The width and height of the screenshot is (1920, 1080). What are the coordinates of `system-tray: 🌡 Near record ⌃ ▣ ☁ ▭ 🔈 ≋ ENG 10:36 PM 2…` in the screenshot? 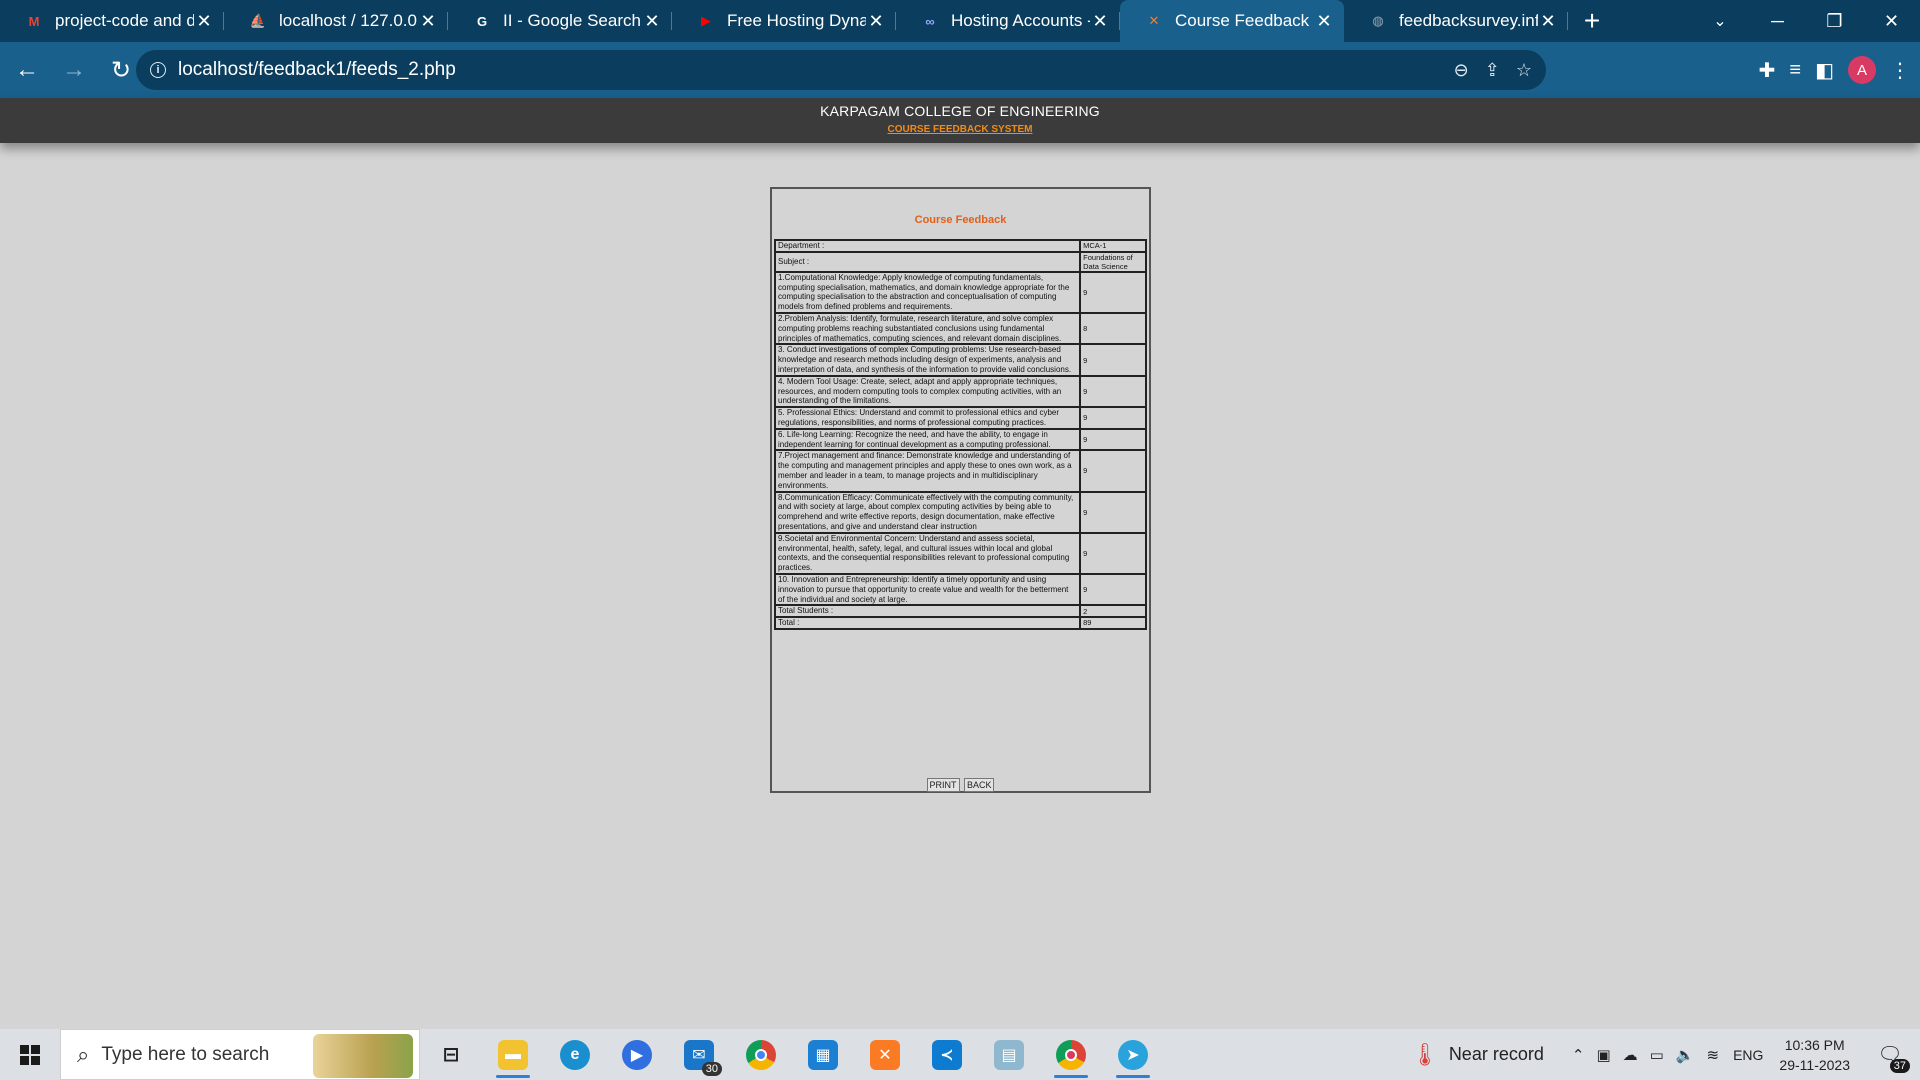 It's located at (1665, 1054).